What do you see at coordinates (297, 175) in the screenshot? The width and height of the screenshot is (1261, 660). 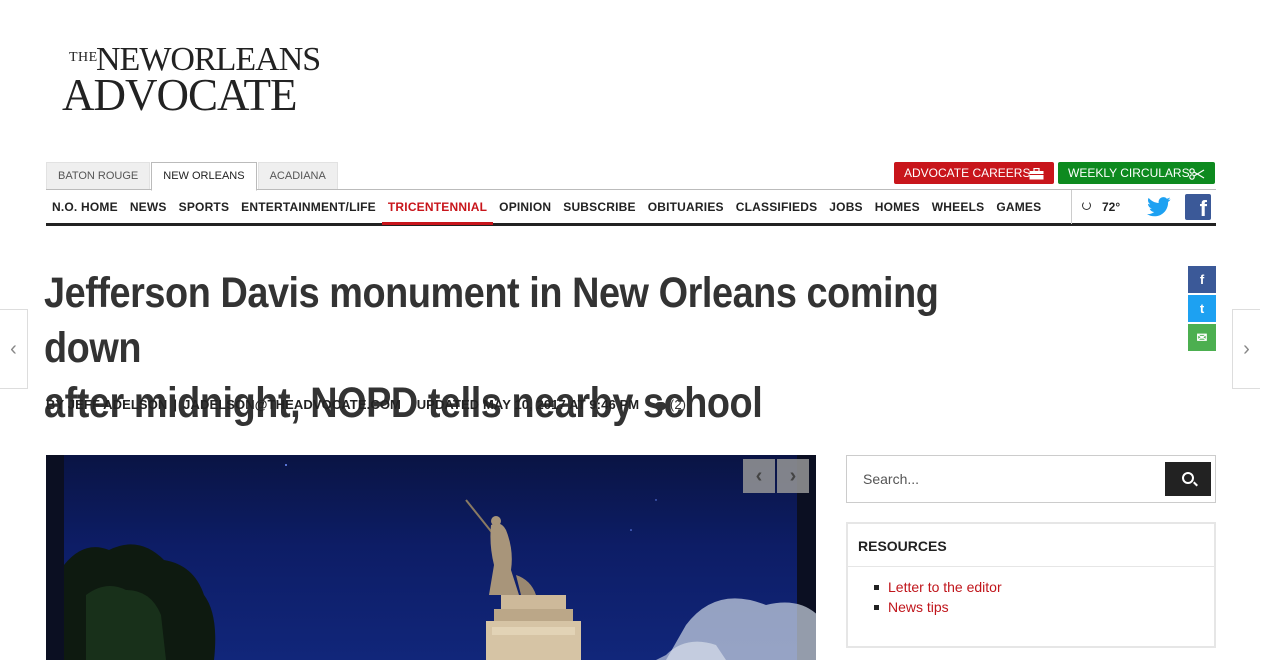 I see `tab-acadiana: ACADIANA` at bounding box center [297, 175].